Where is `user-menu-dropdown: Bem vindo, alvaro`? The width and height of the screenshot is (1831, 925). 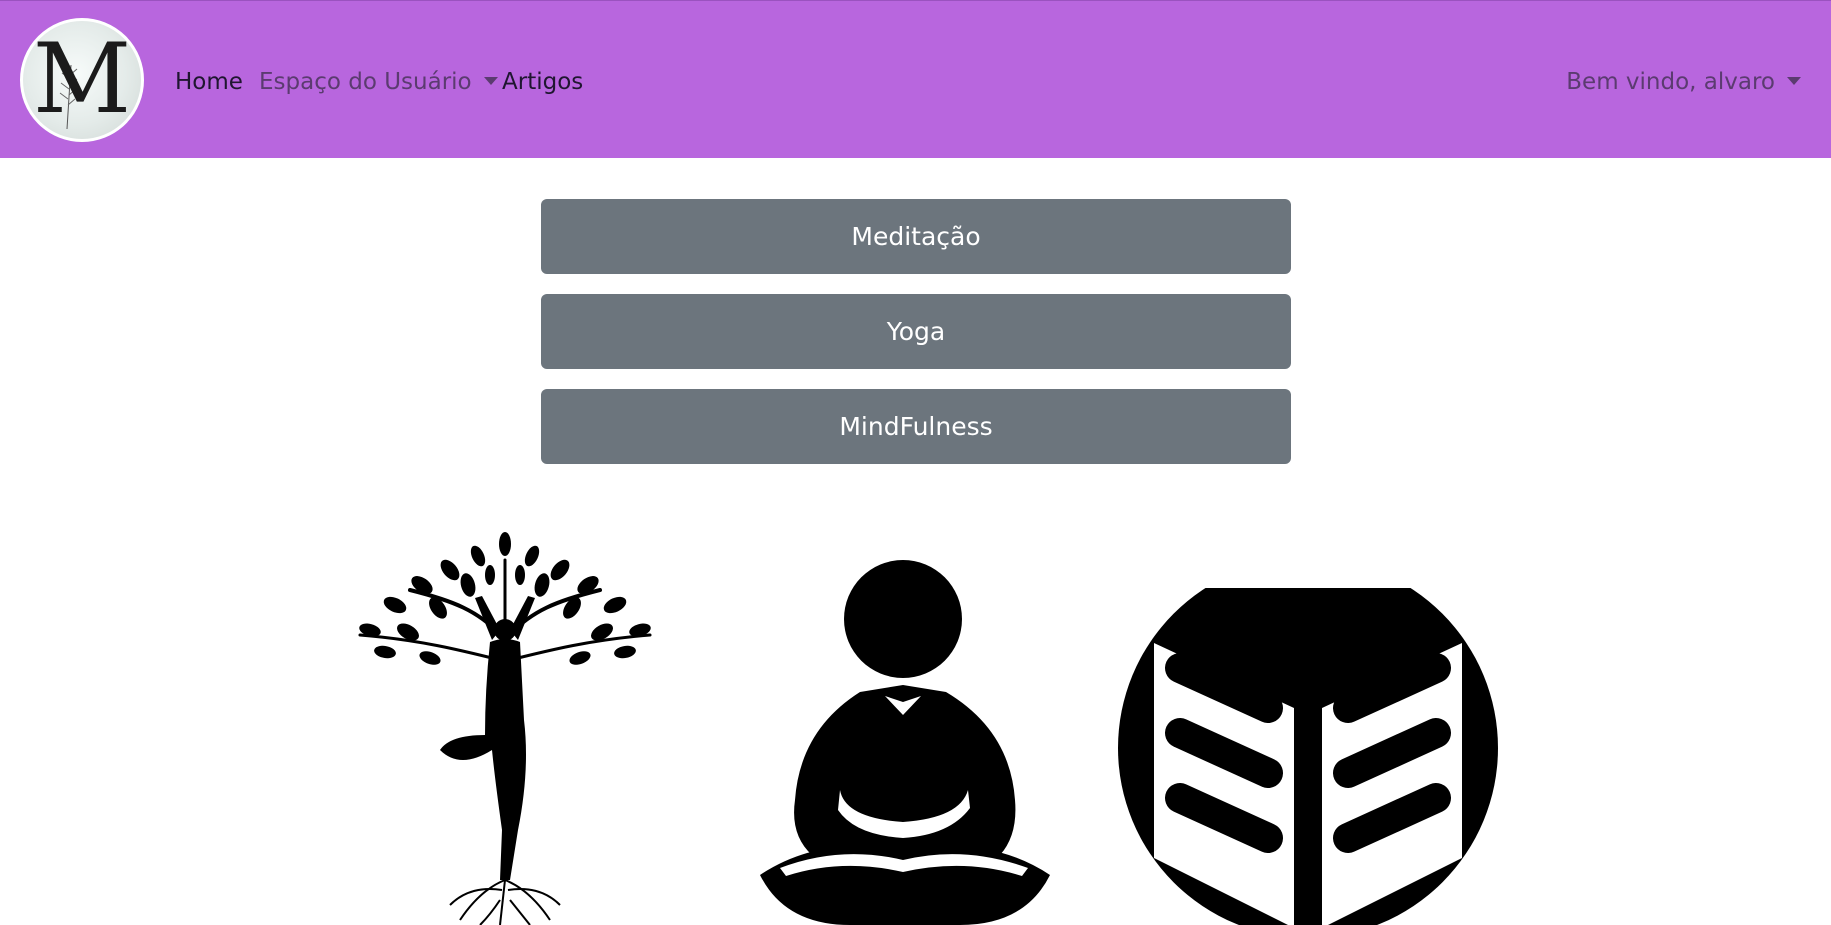
user-menu-dropdown: Bem vindo, alvaro is located at coordinates (1683, 82).